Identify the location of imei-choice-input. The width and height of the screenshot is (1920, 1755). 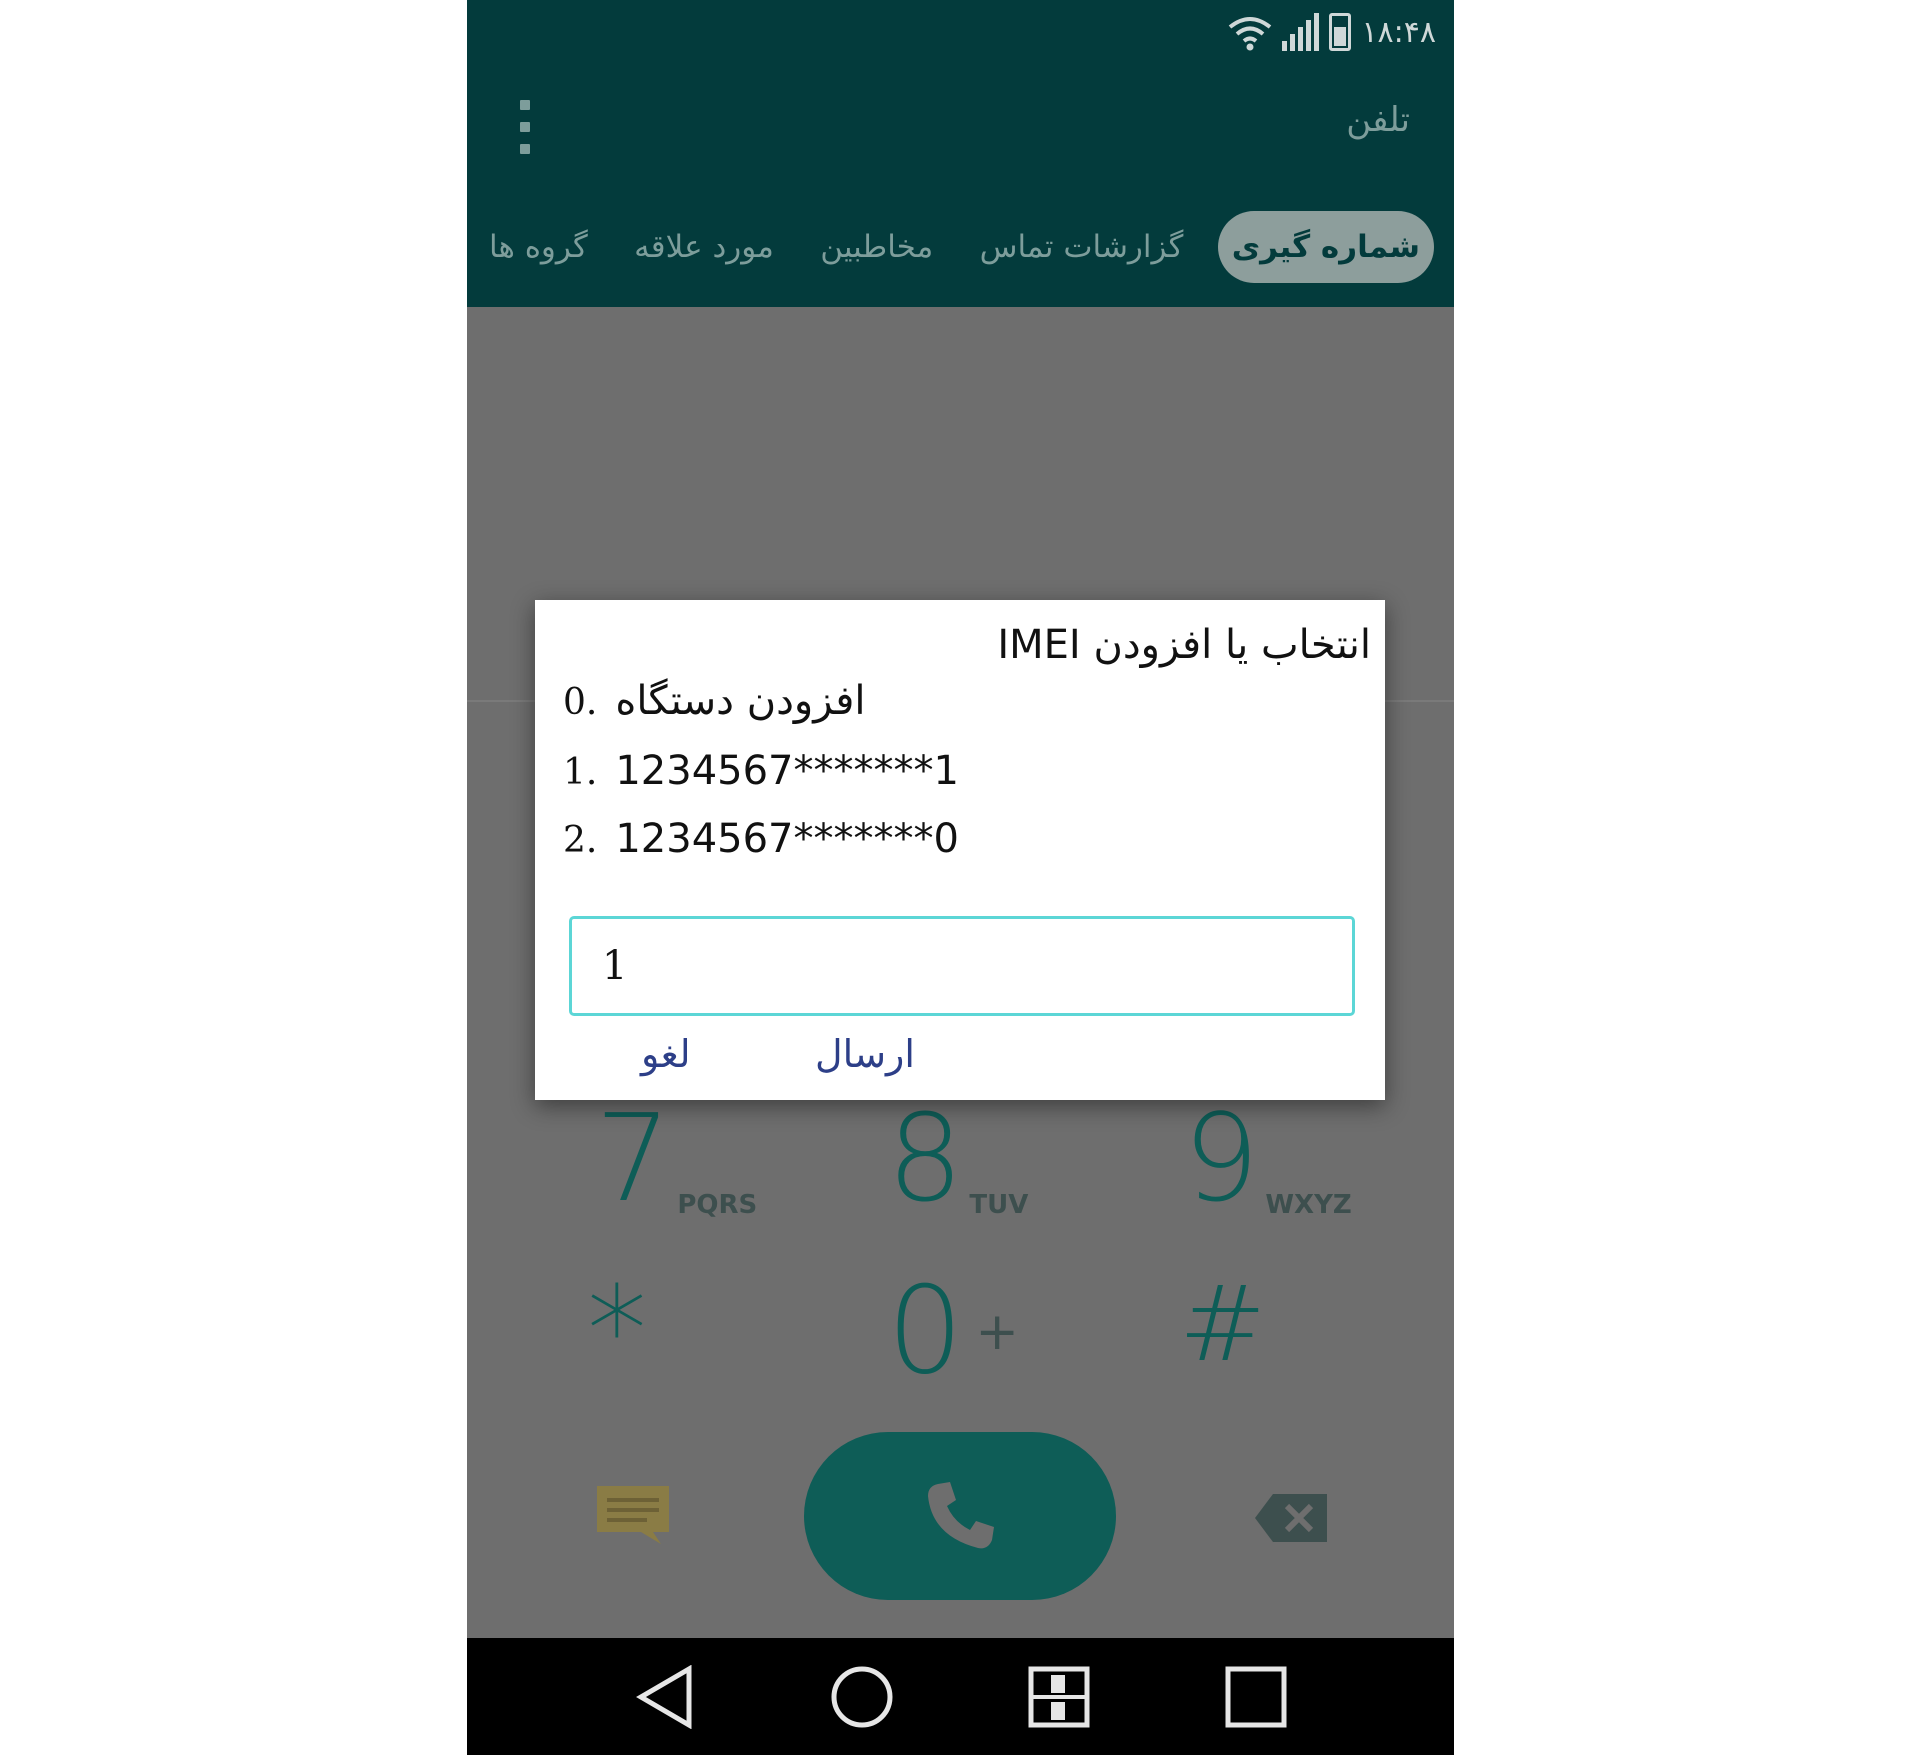
(962, 966).